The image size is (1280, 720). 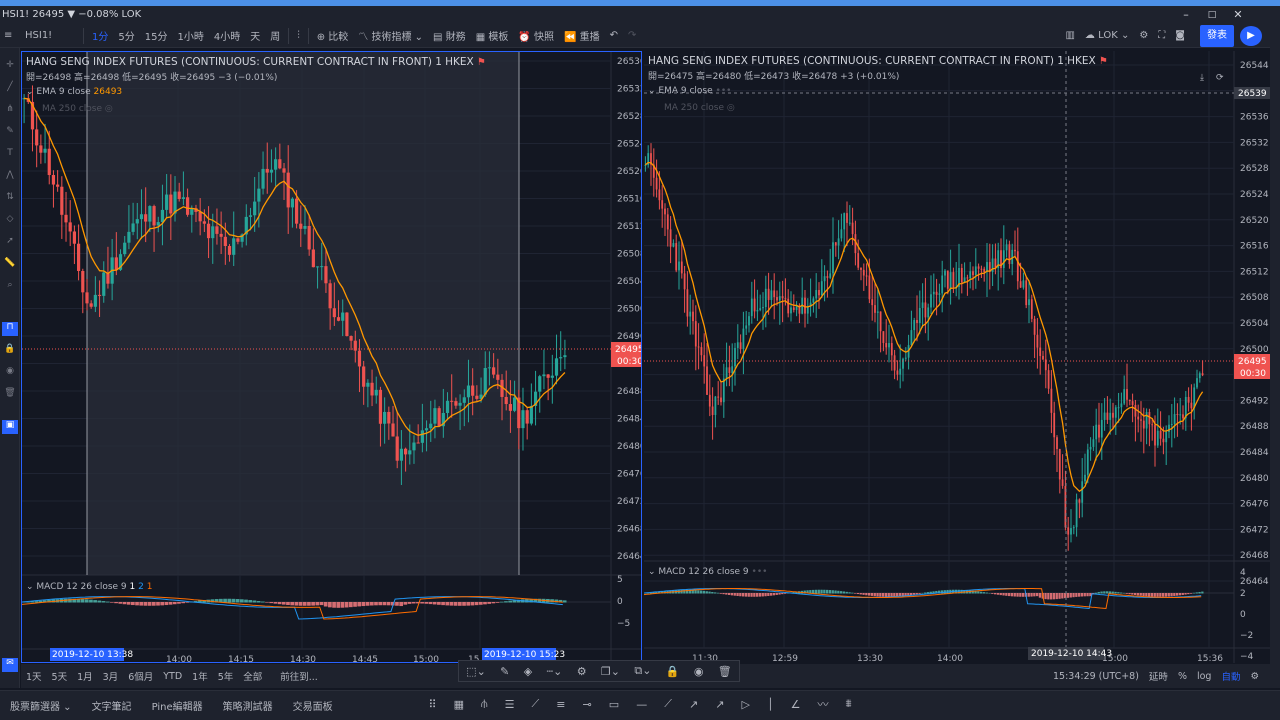 What do you see at coordinates (298, 35) in the screenshot?
I see `candle-style-icon: ⫶` at bounding box center [298, 35].